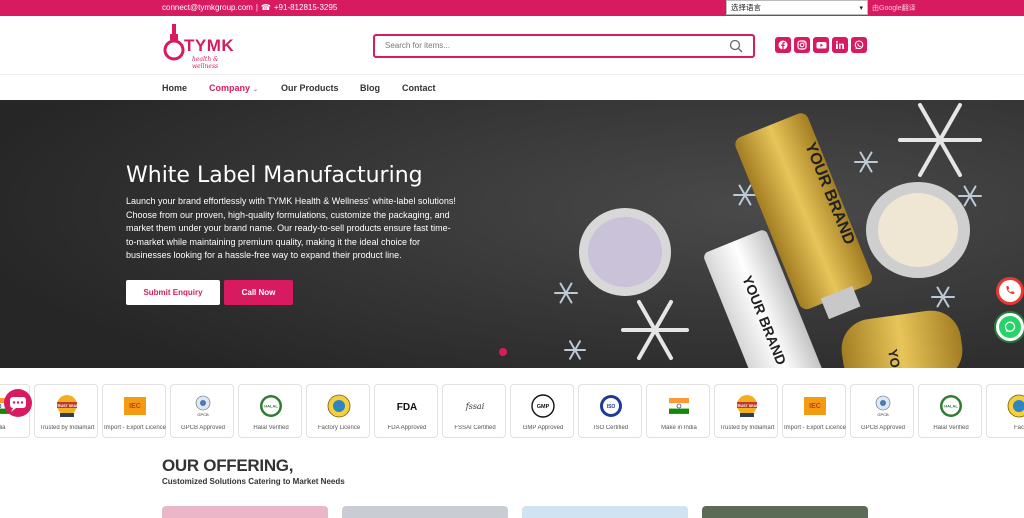  What do you see at coordinates (503, 352) in the screenshot?
I see `carousel-dot` at bounding box center [503, 352].